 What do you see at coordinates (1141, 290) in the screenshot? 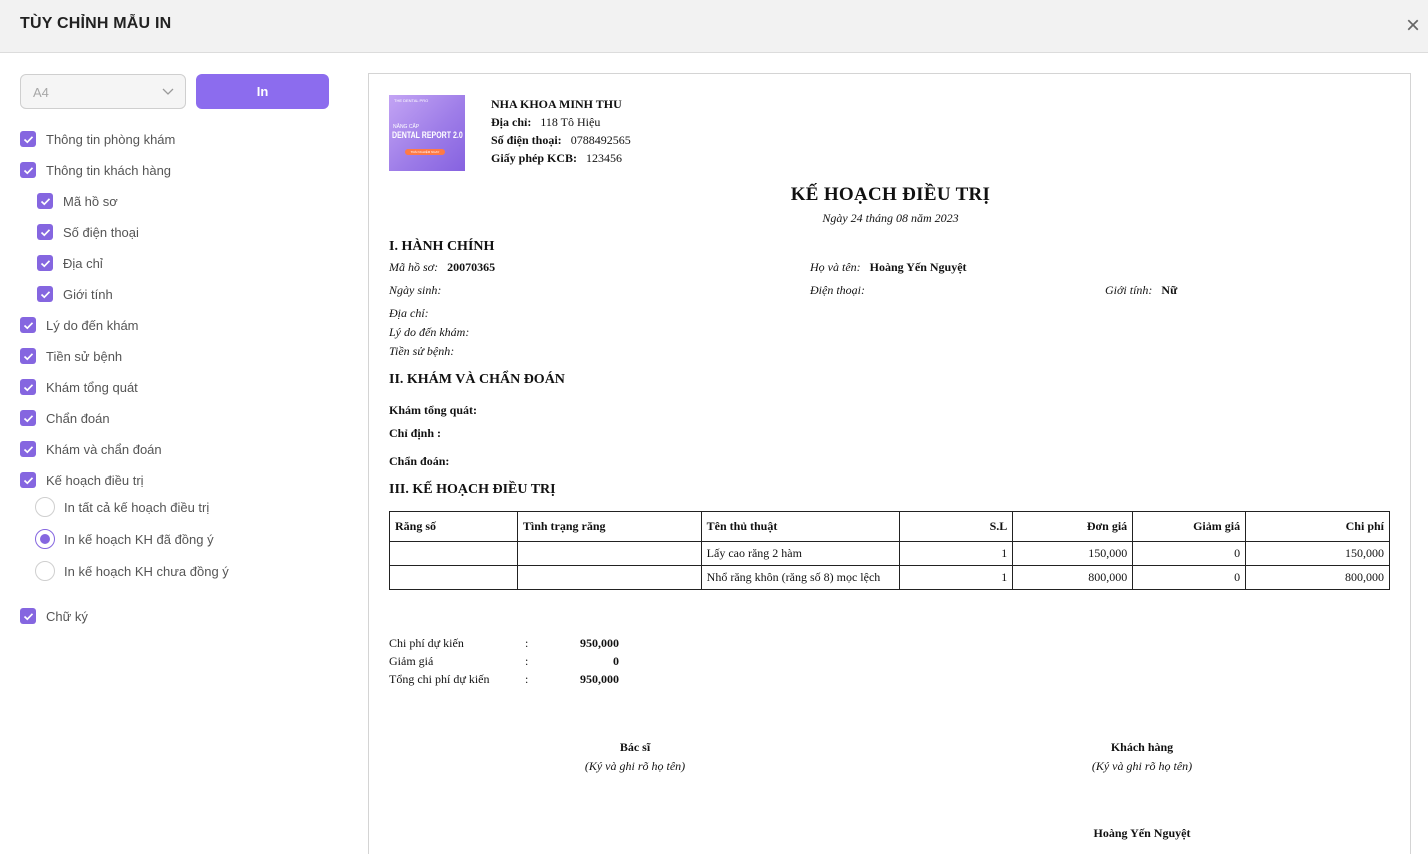
I see `gender-field: Giới tính: Nữ` at bounding box center [1141, 290].